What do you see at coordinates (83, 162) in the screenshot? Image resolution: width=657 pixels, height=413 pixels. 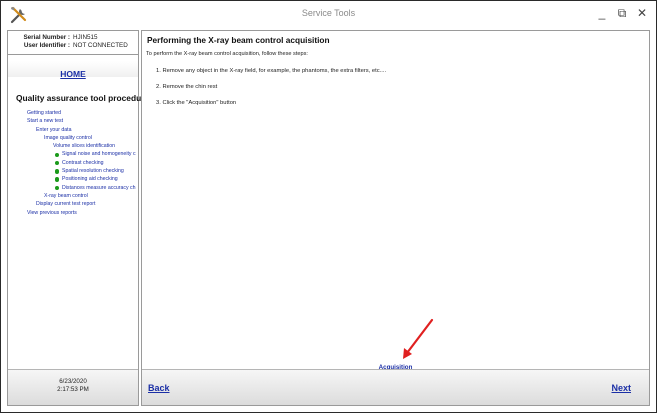 I see `nav-item-label: Contrast checking` at bounding box center [83, 162].